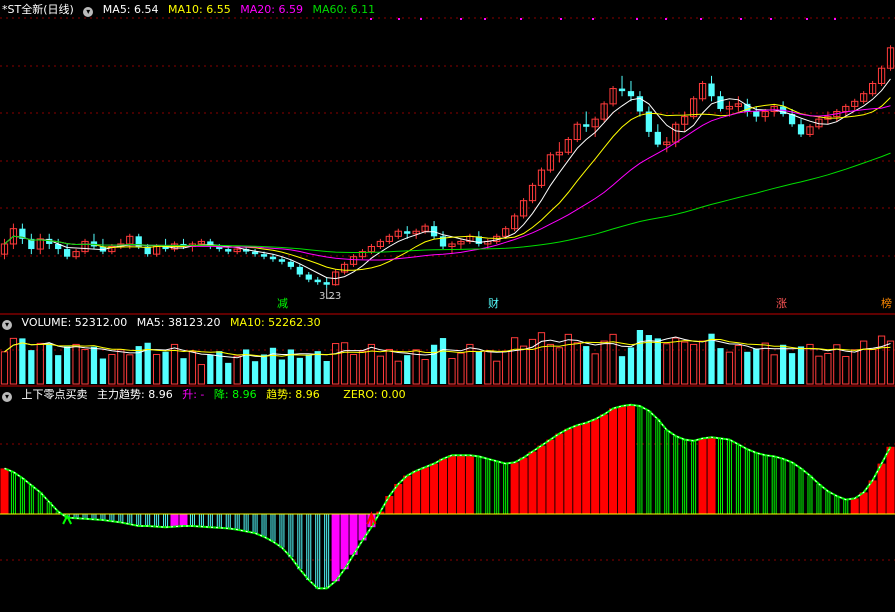 This screenshot has height=612, width=895. What do you see at coordinates (275, 322) in the screenshot?
I see `vol-ma10-label: MA10: 52262.30` at bounding box center [275, 322].